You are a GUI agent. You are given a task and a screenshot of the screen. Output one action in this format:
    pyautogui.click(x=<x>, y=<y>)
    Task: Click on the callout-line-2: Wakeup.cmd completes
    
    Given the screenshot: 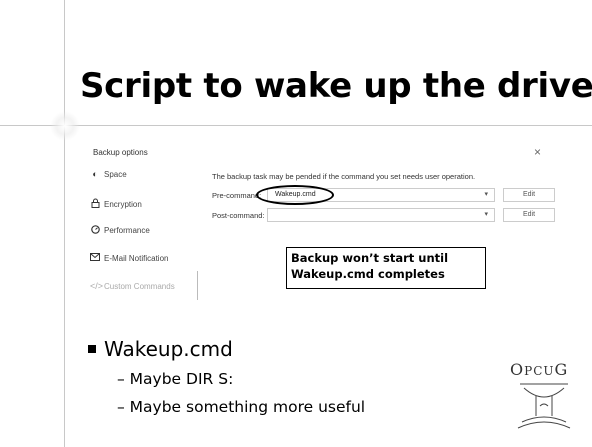 What is the action you would take?
    pyautogui.click(x=368, y=274)
    